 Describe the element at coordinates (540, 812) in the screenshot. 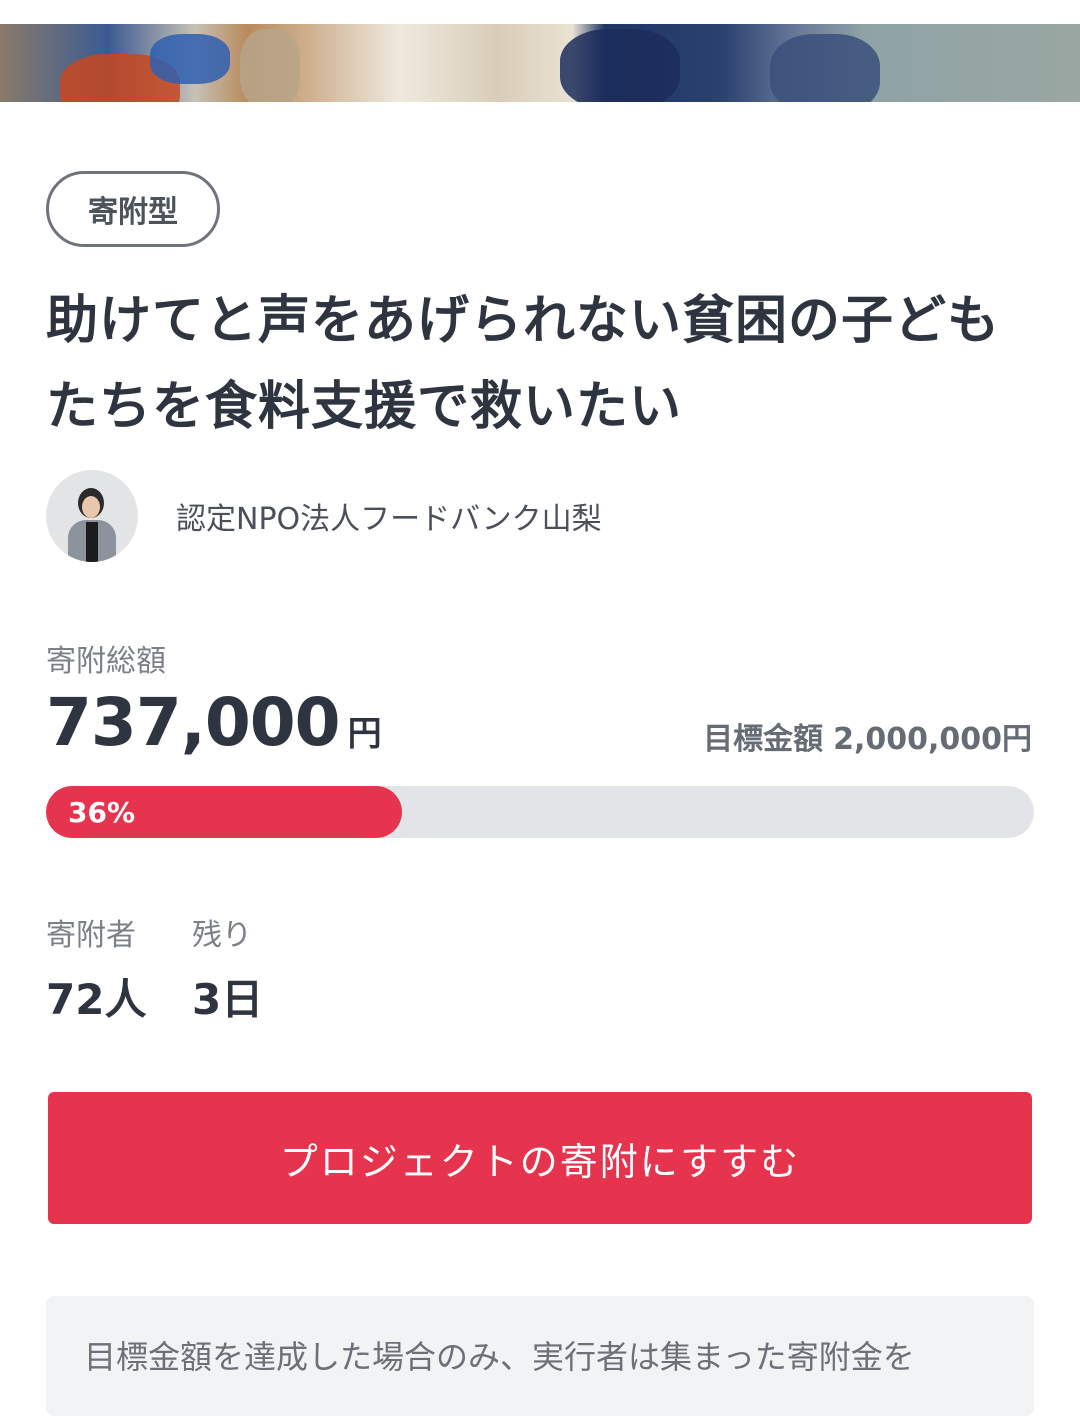

I see `progress-bar: 36%` at that location.